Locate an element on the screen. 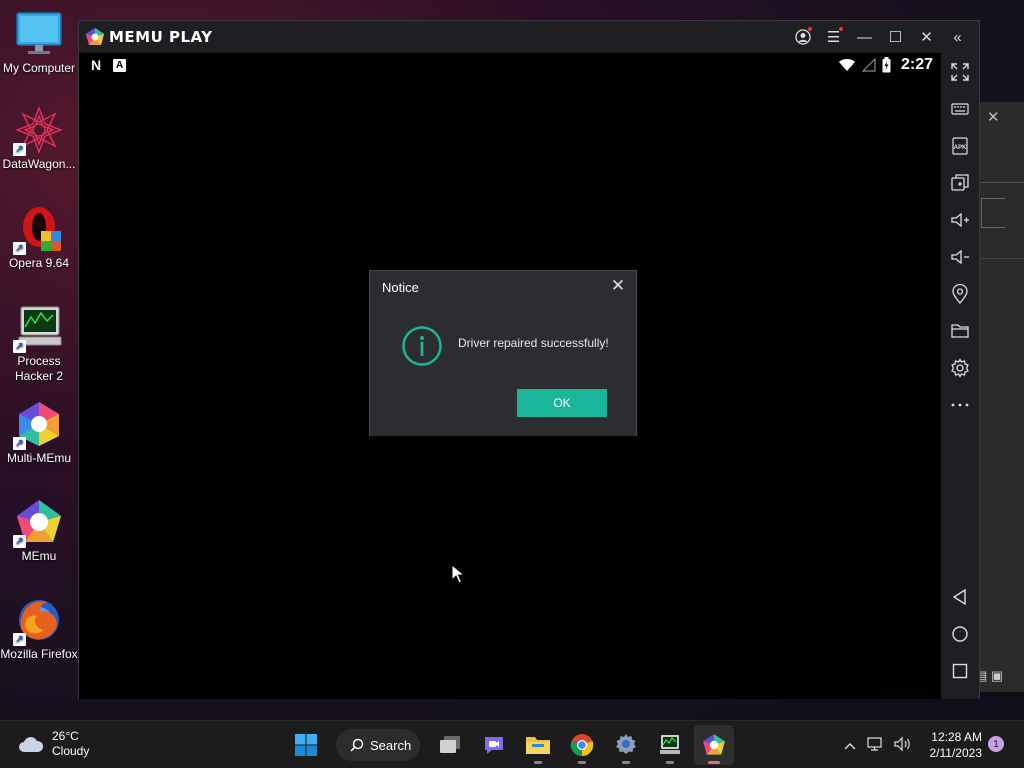 This screenshot has height=768, width=1024. back-icon is located at coordinates (960, 596).